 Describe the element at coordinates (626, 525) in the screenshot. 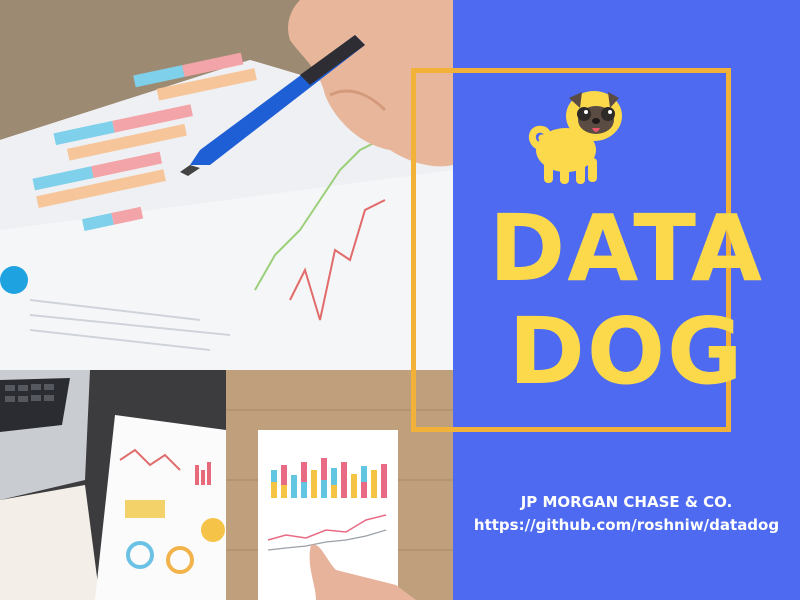

I see `repo-link: https://github.com/roshniw/datadog` at that location.